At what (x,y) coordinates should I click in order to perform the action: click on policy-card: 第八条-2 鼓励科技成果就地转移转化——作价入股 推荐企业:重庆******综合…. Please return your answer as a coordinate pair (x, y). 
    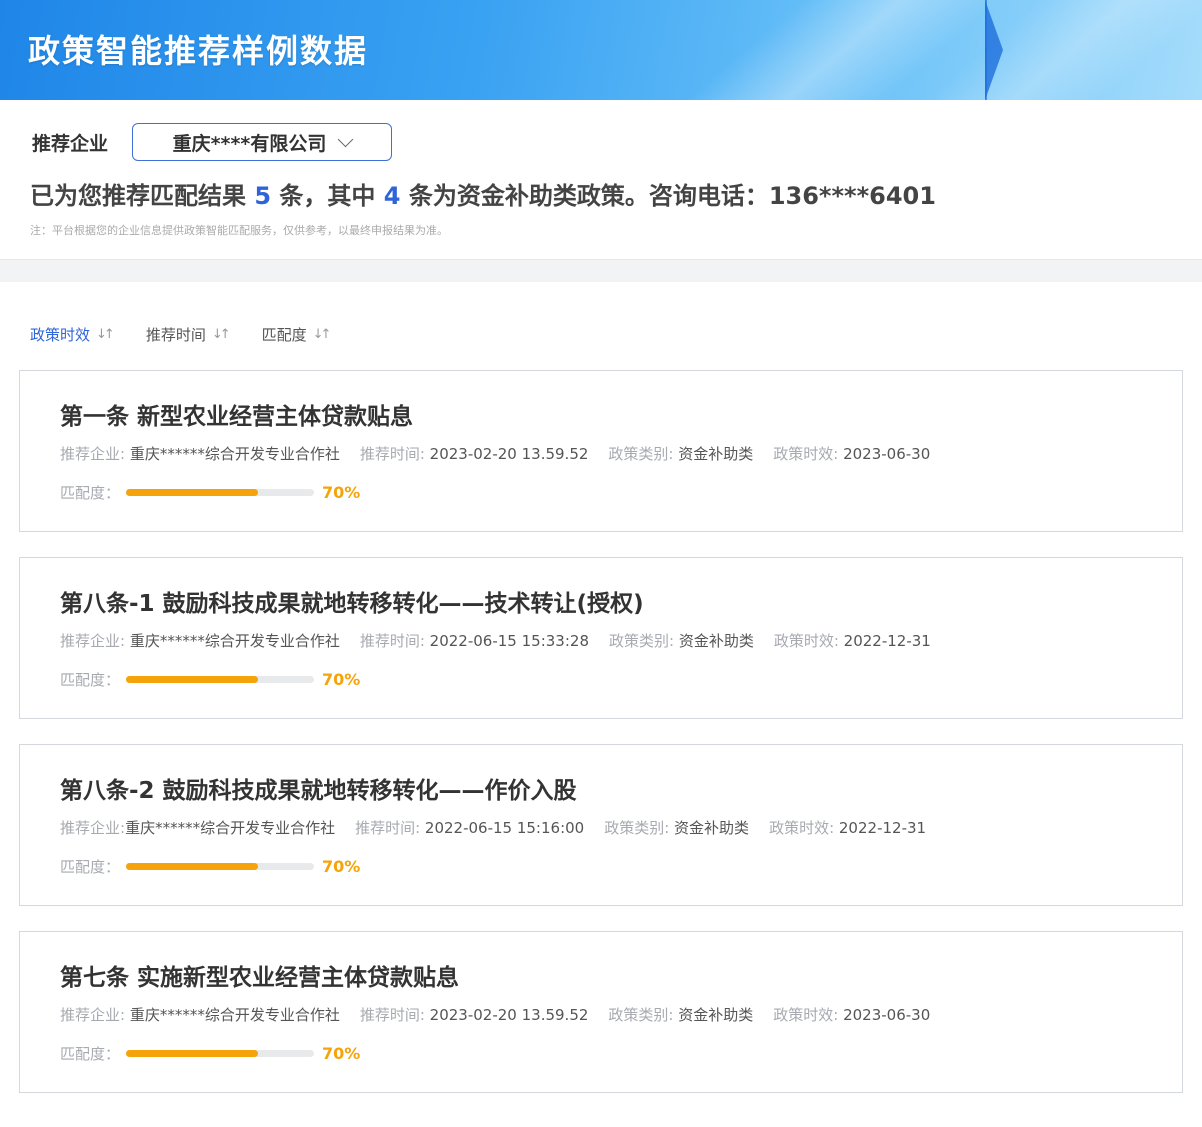
    Looking at the image, I should click on (601, 825).